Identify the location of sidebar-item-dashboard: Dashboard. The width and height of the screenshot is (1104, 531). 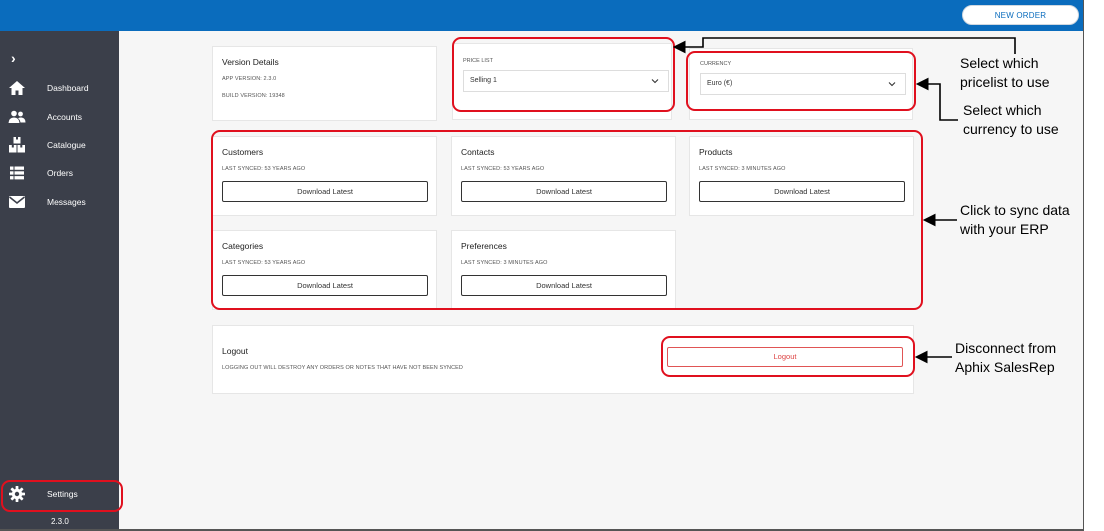
(59, 88).